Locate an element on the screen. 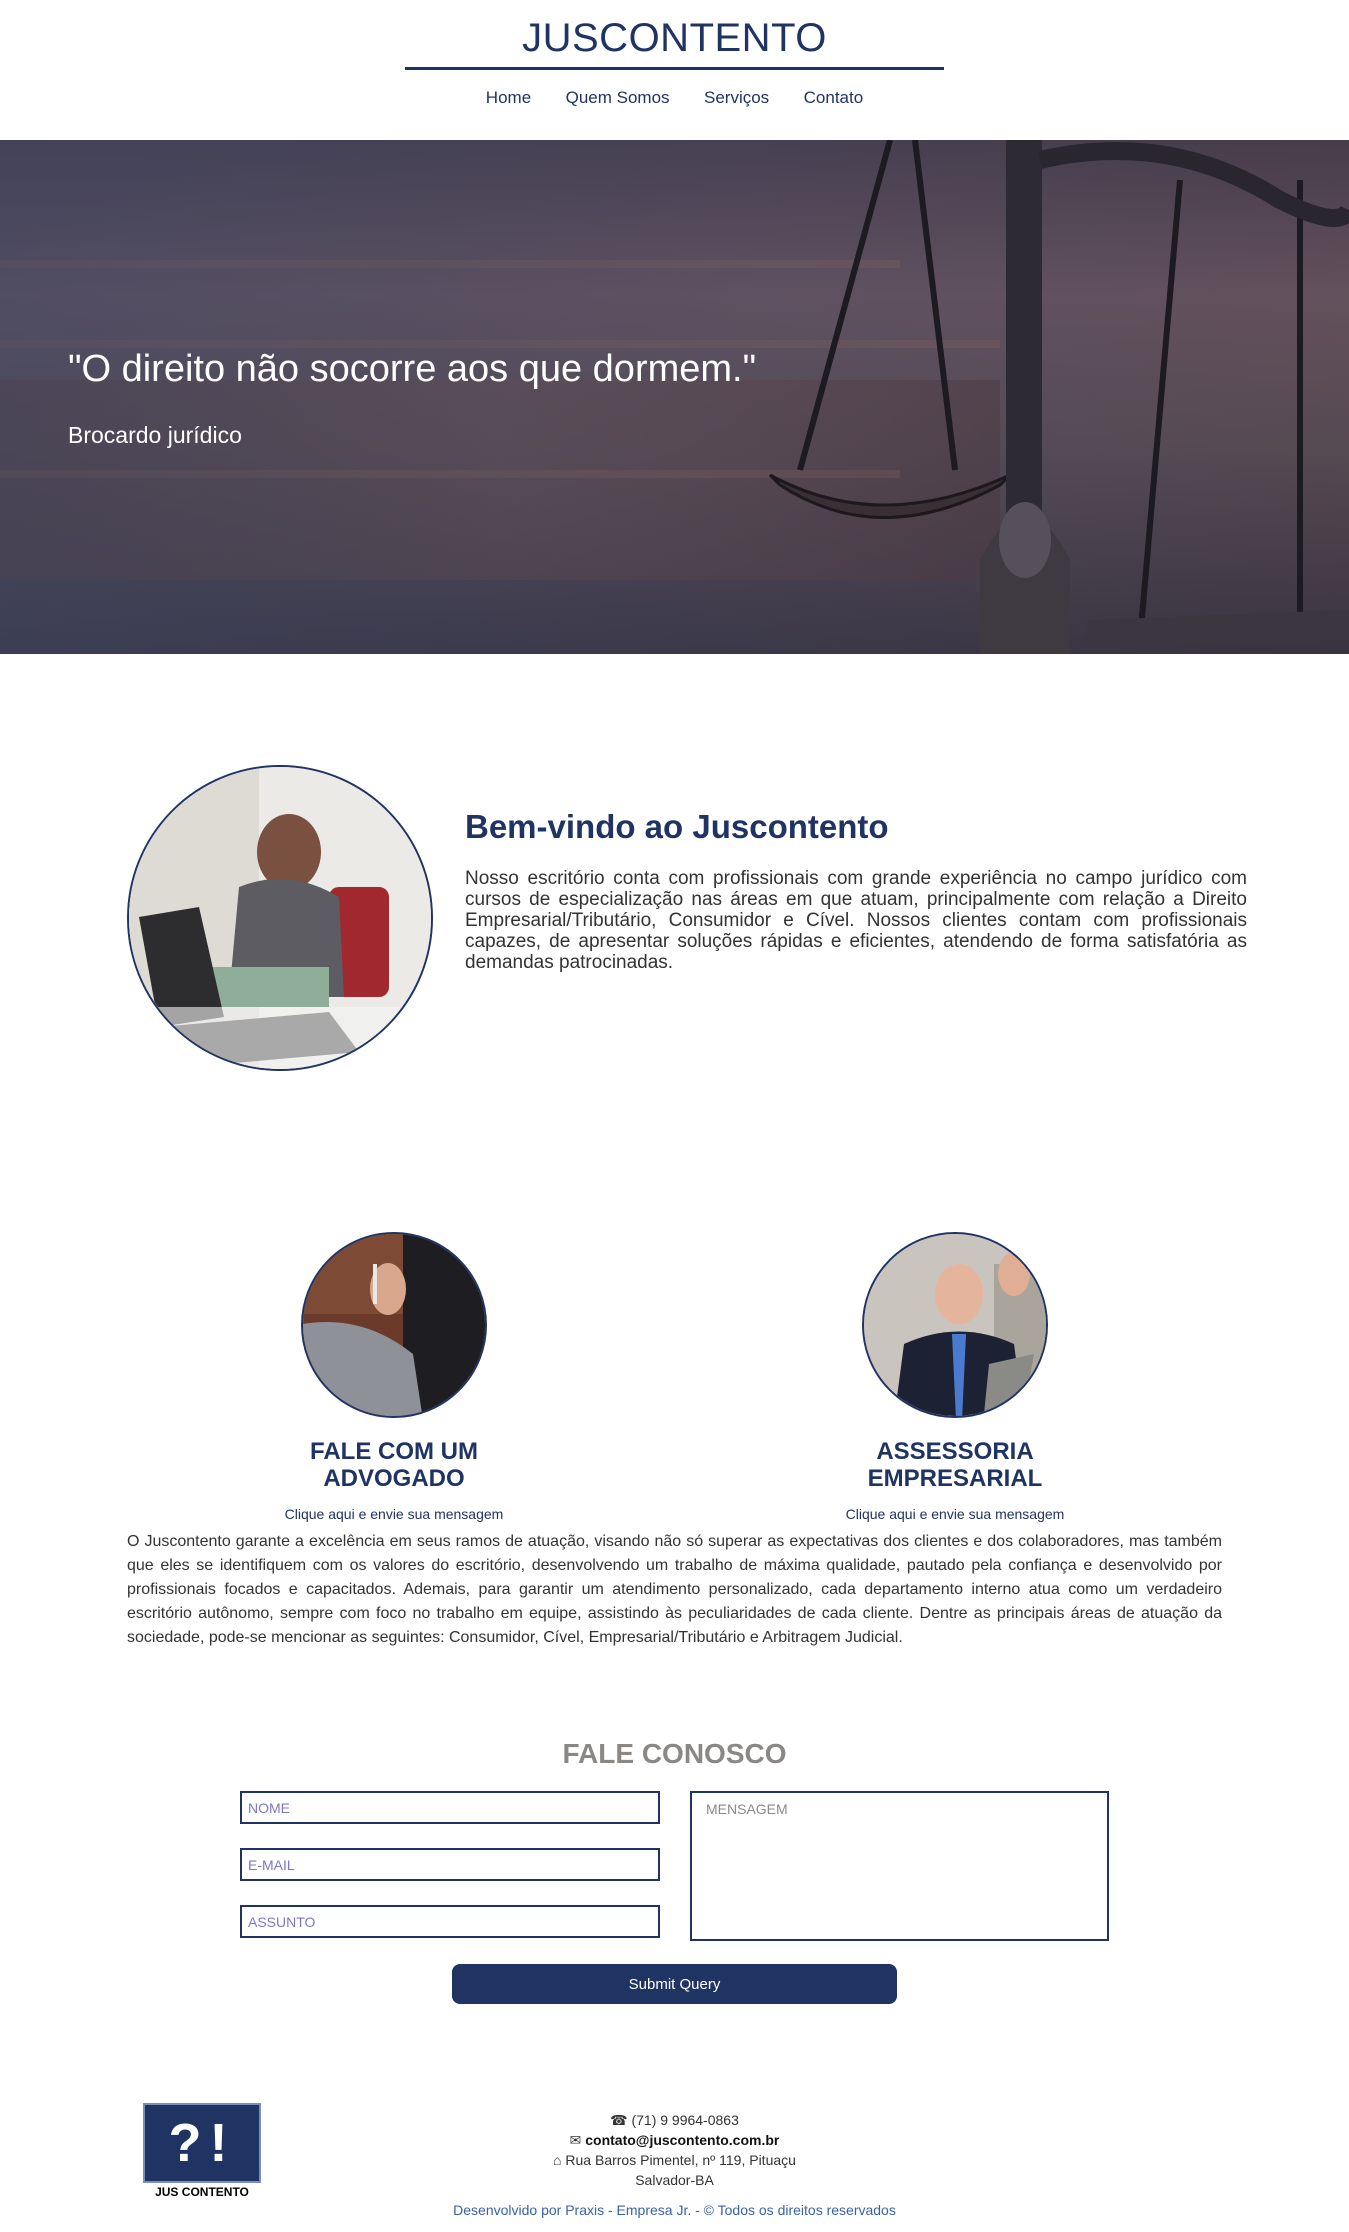 Image resolution: width=1349 pixels, height=2232 pixels. site-brand: JUSCONTENTO is located at coordinates (674, 38).